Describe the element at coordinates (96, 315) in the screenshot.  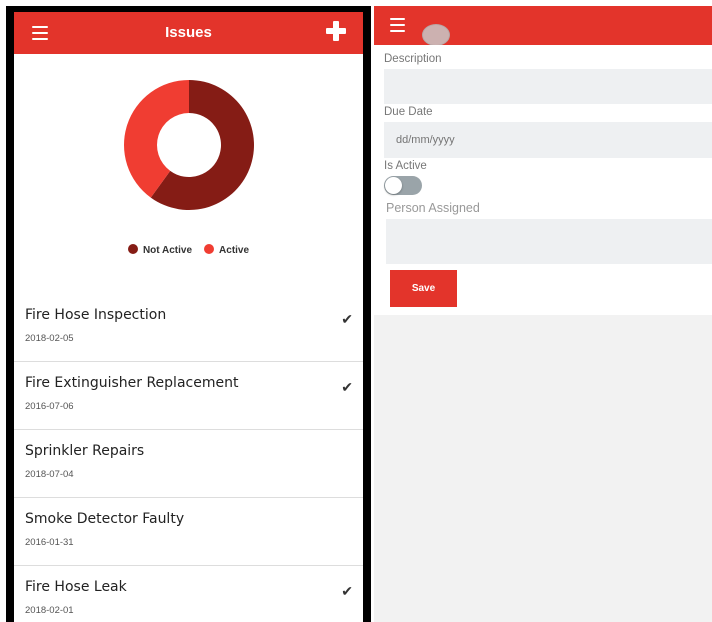
I see `issue-name: Fire Hose Inspection` at that location.